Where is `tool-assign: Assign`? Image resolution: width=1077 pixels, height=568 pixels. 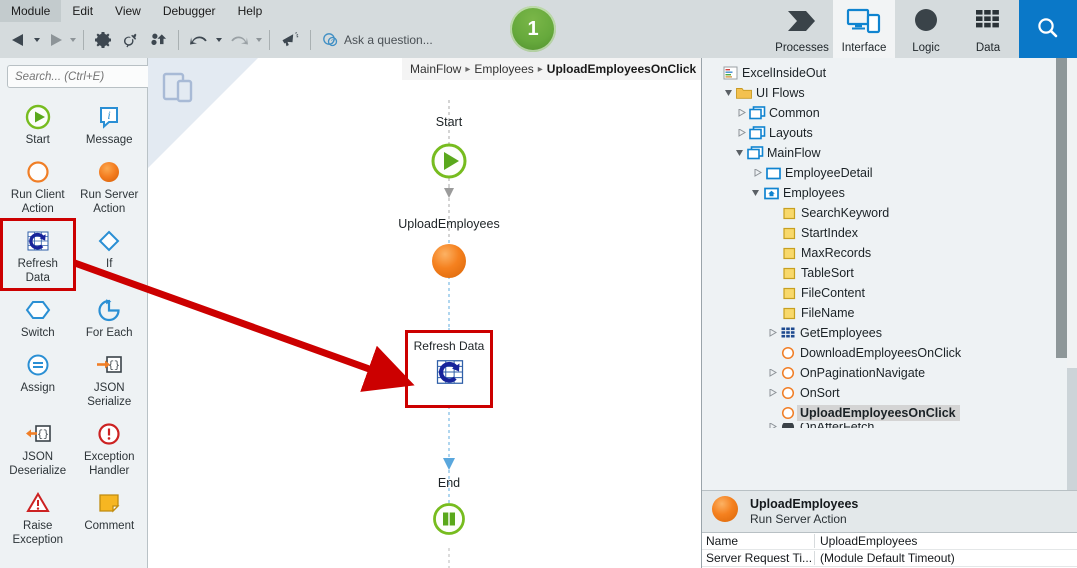
tool-assign: Assign is located at coordinates (38, 378).